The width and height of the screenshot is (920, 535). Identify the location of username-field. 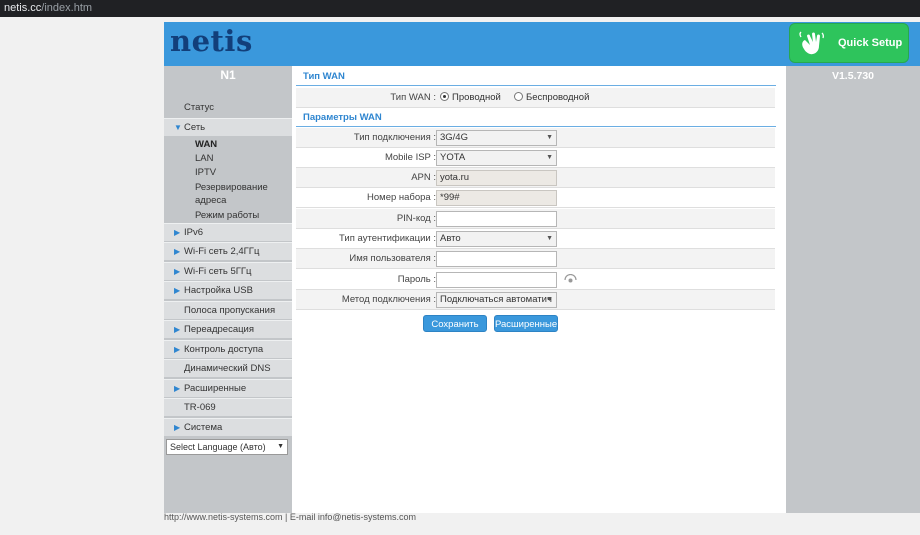
(496, 259).